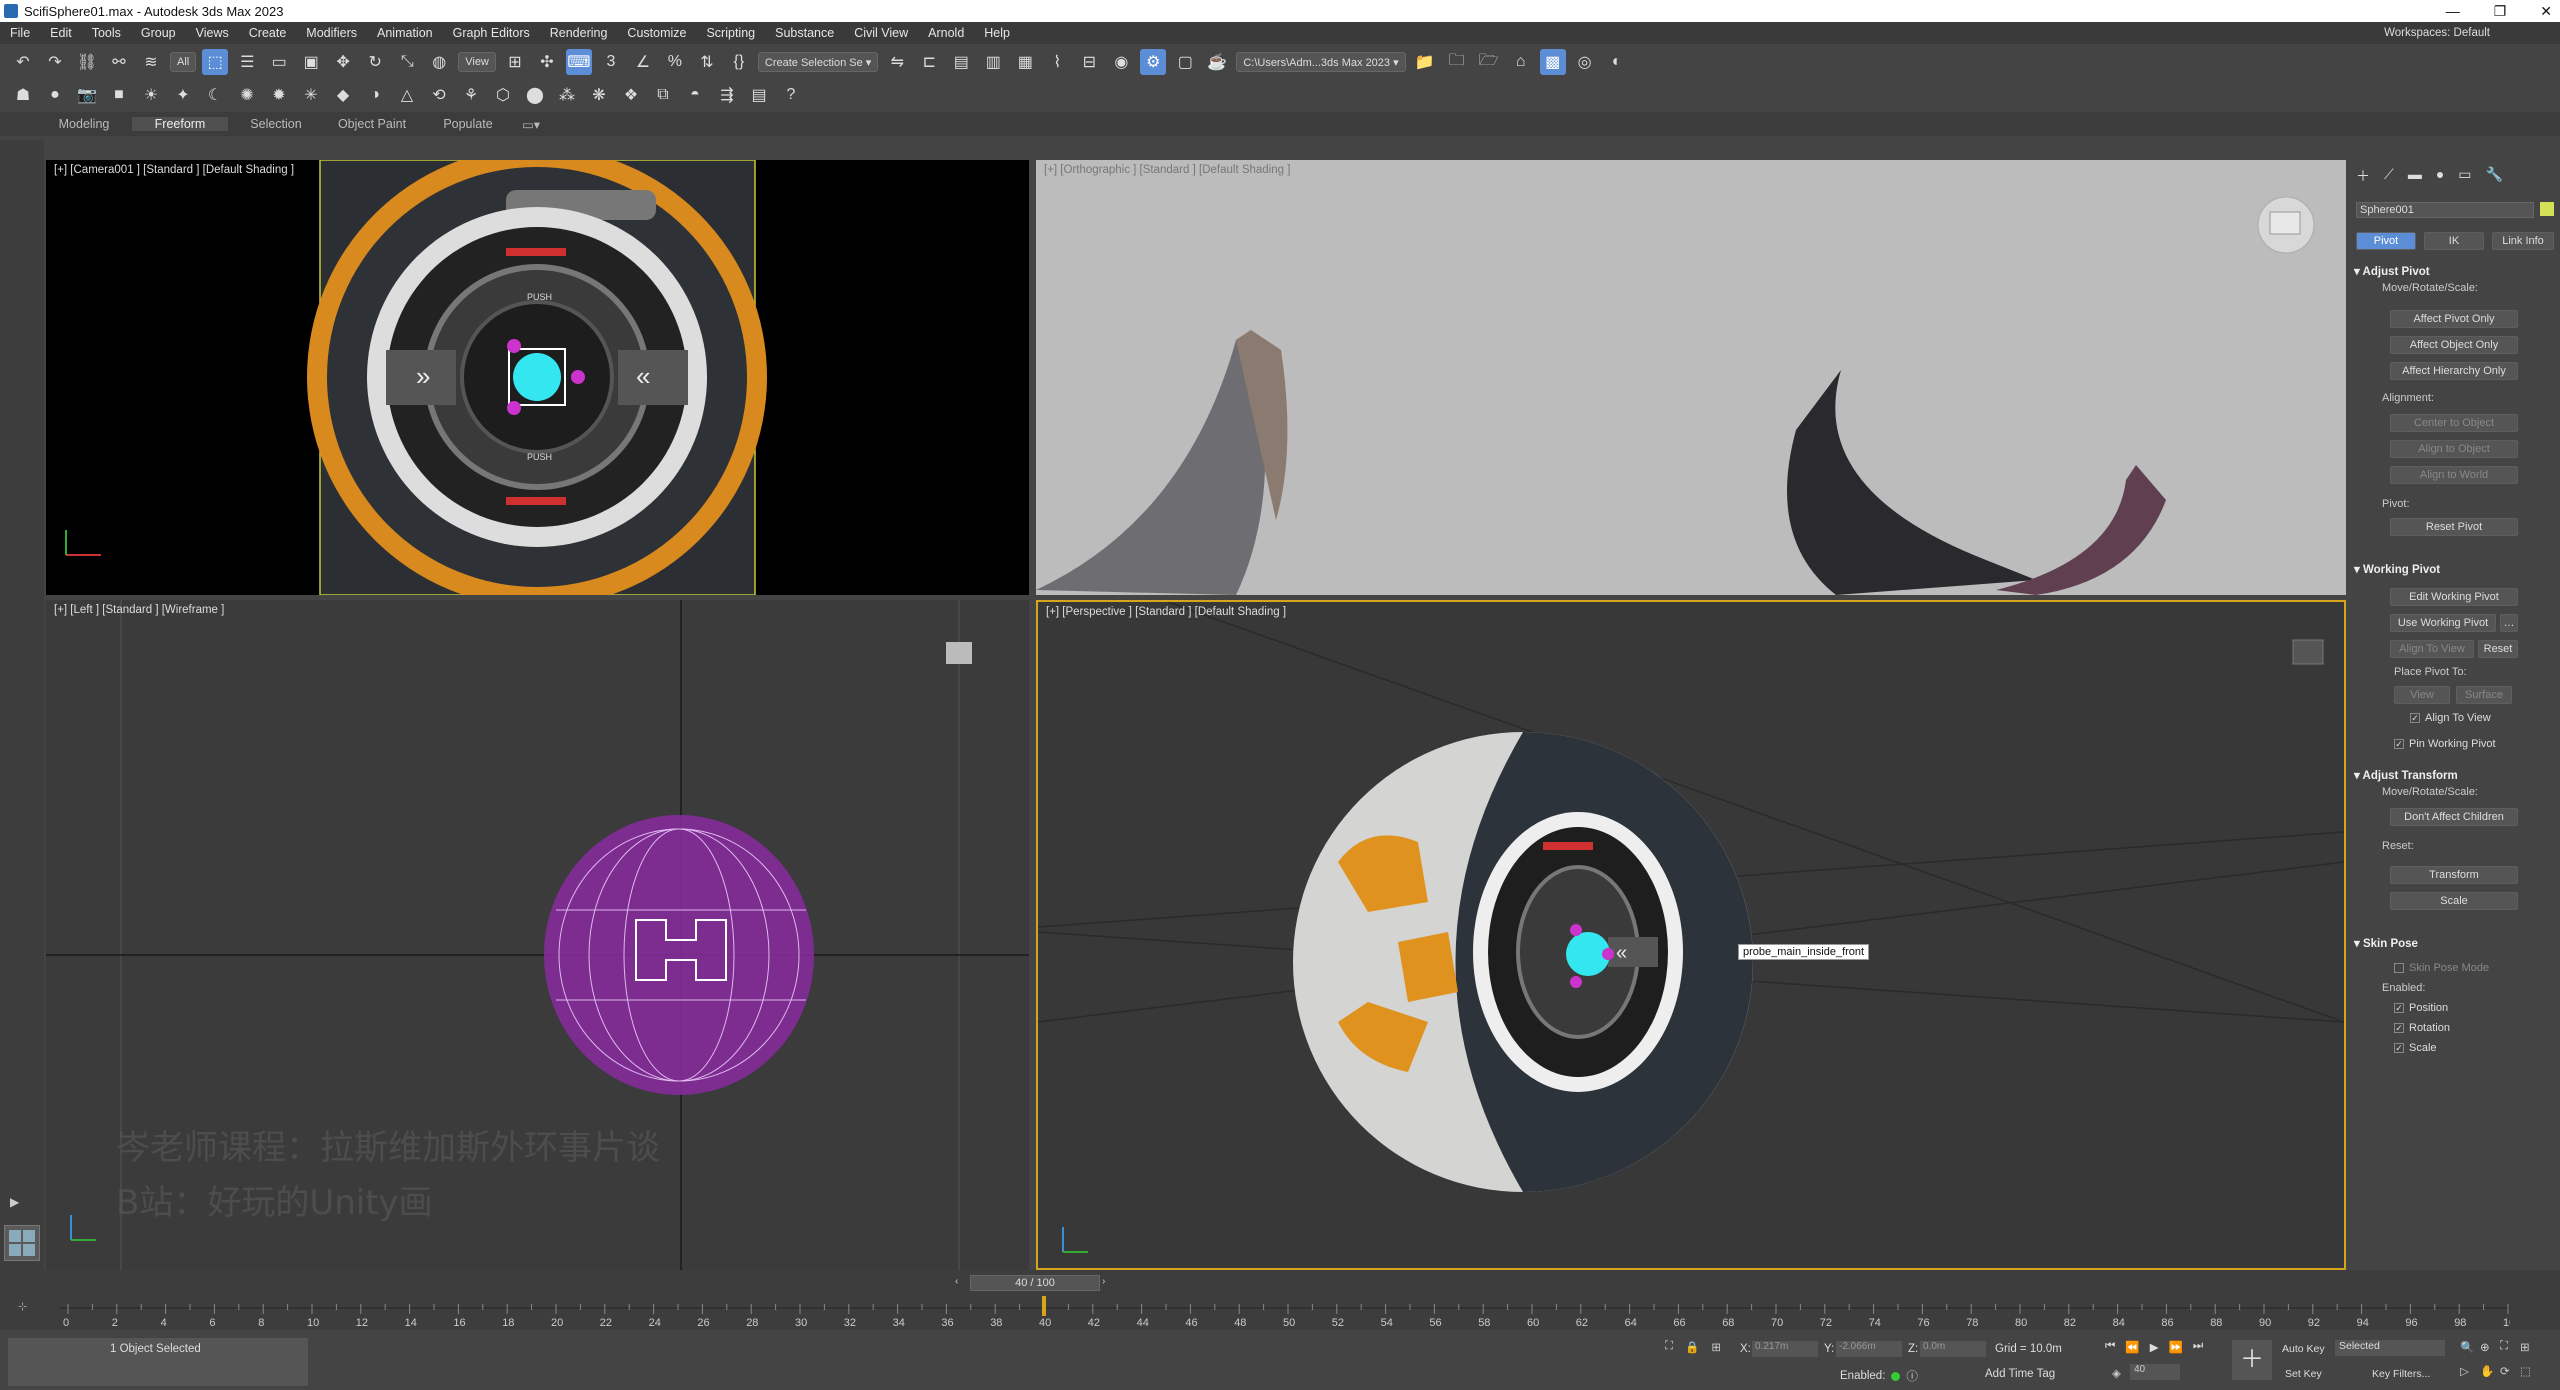 The image size is (2560, 1390). Describe the element at coordinates (2415, 176) in the screenshot. I see `hierarchy-panel-icon: ▬` at that location.